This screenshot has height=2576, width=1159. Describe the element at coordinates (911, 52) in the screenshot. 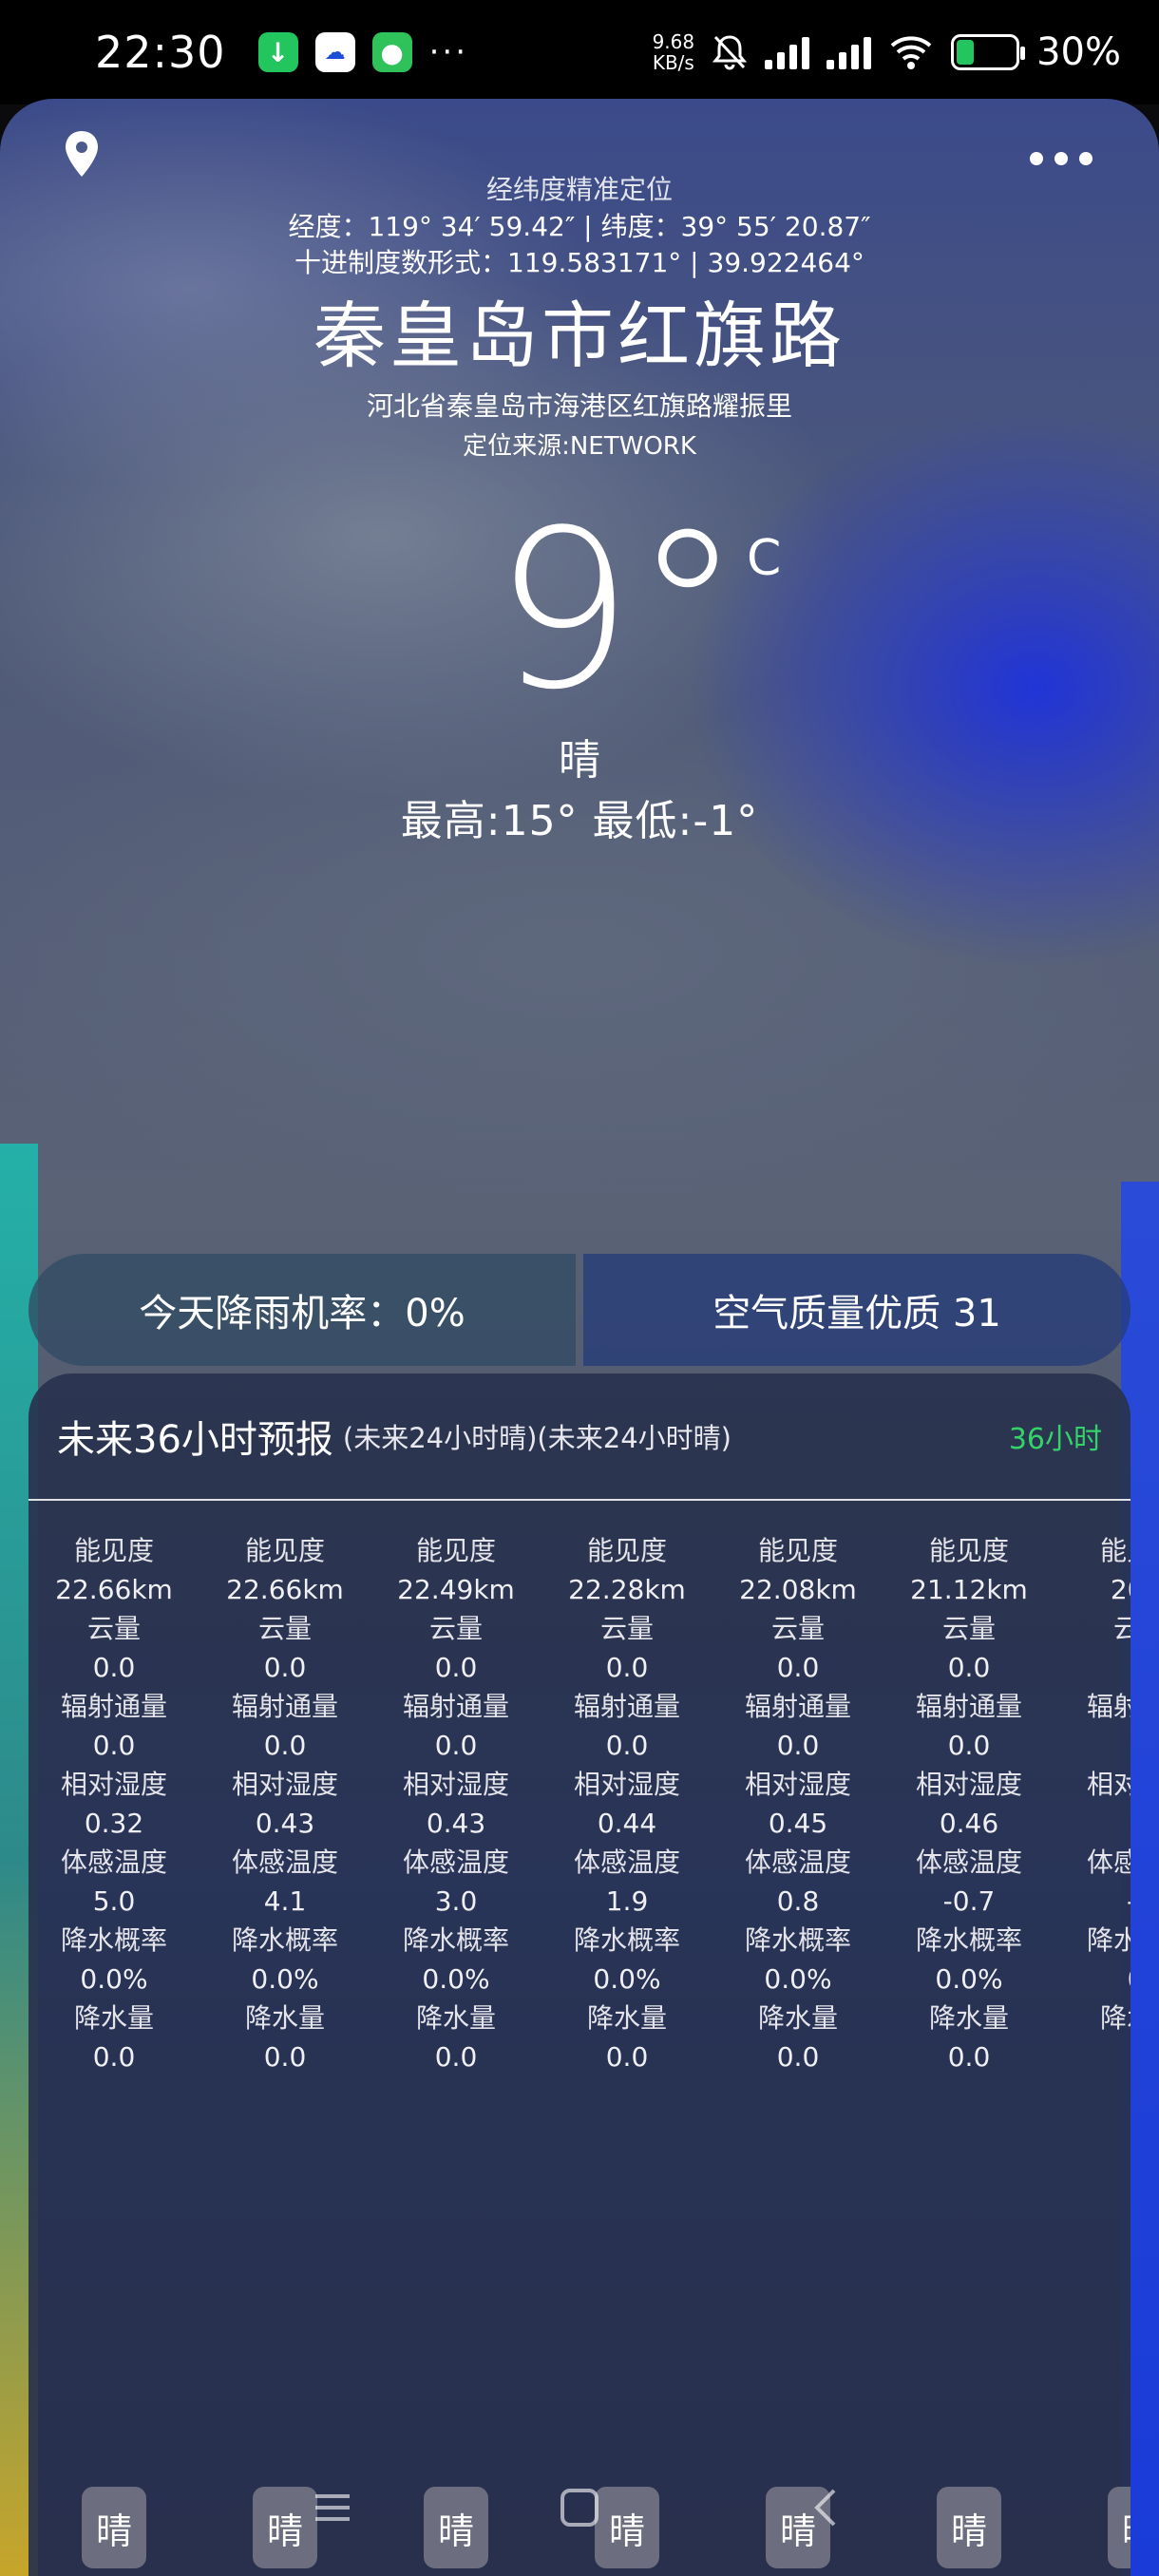

I see `wifi-icon` at that location.